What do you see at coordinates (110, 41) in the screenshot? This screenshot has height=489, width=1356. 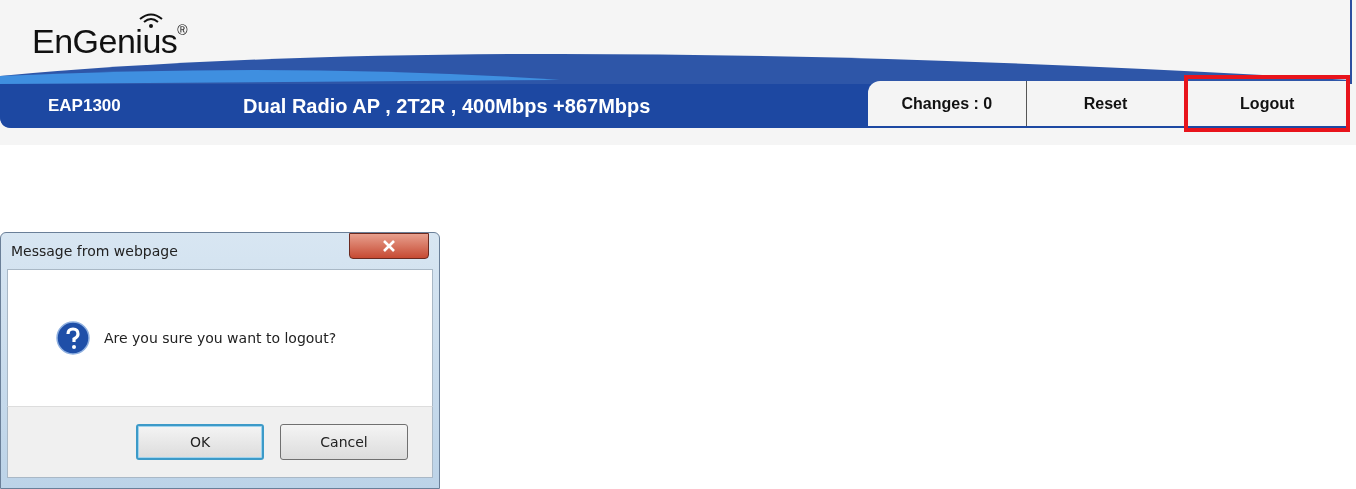 I see `brand-logo: EnGenius$^{®}$` at bounding box center [110, 41].